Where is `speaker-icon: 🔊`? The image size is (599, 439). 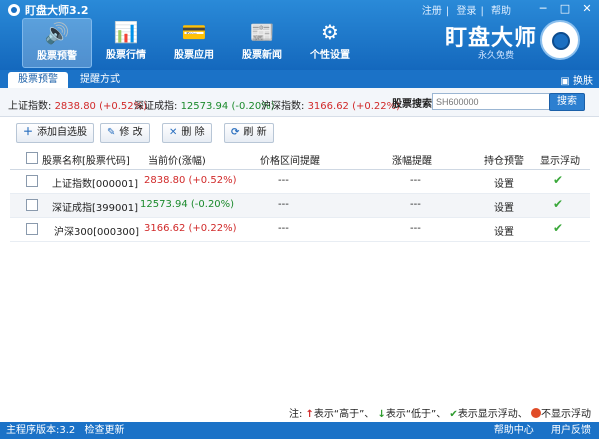 speaker-icon: 🔊 is located at coordinates (57, 33).